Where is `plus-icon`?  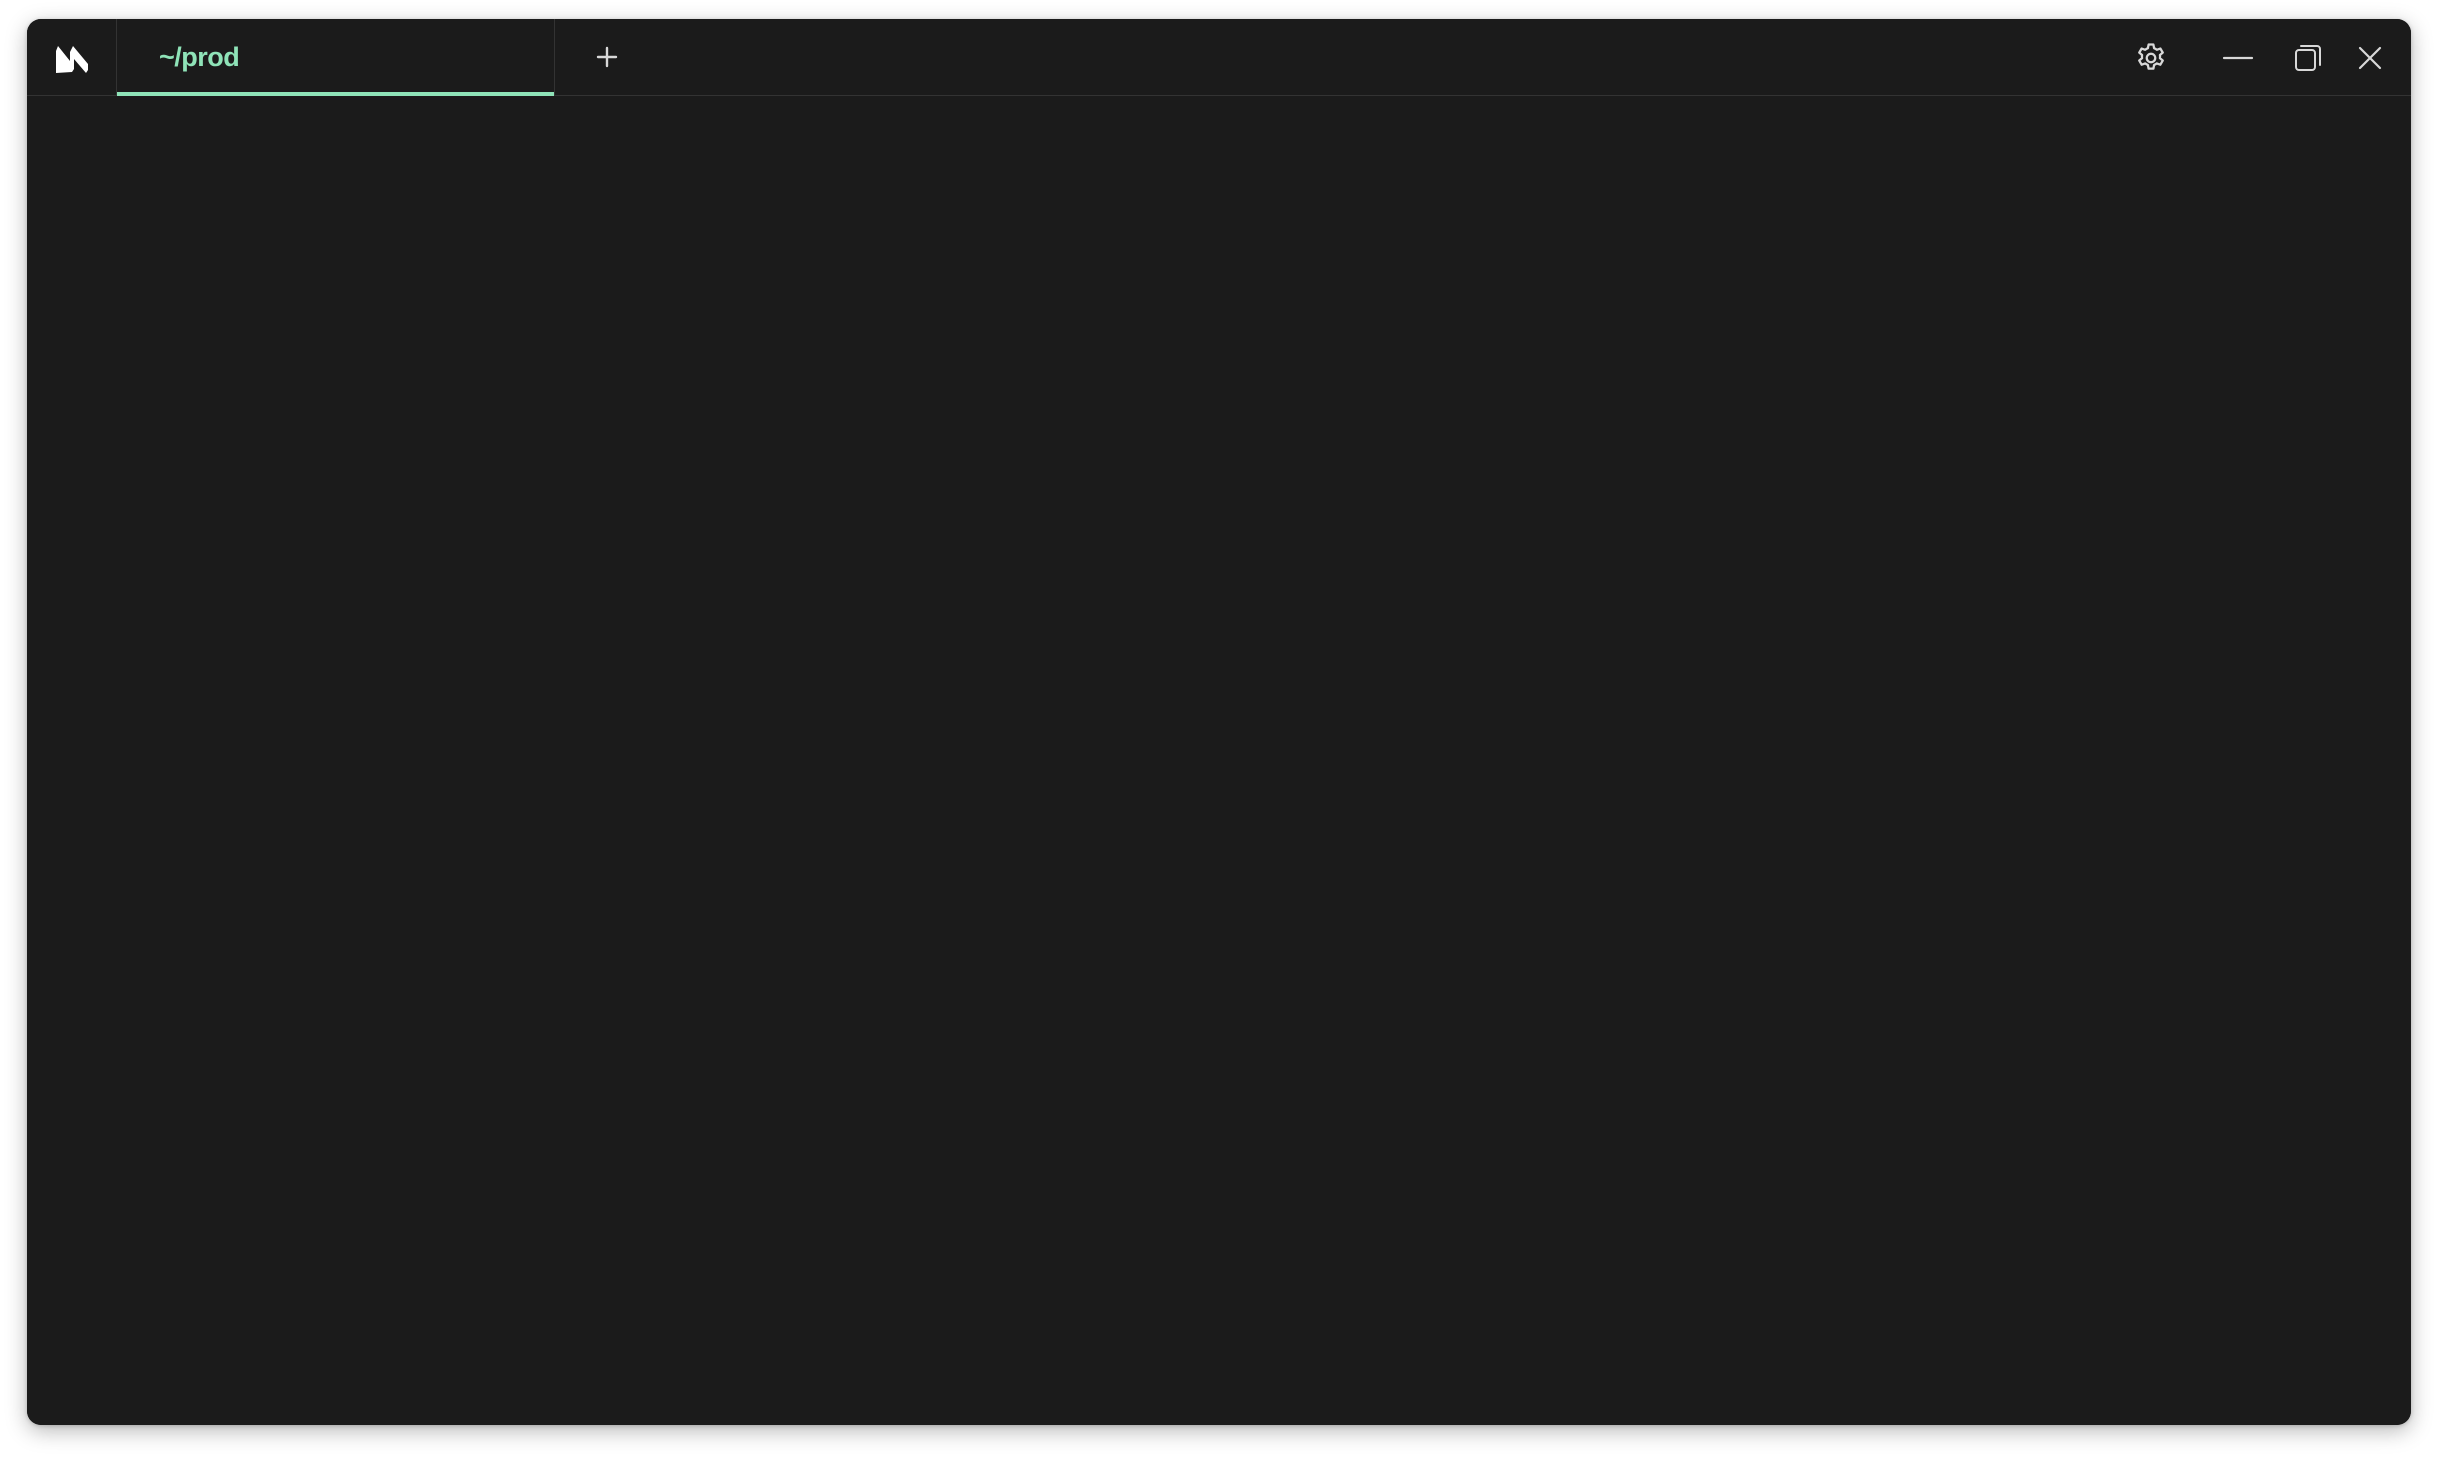
plus-icon is located at coordinates (607, 57).